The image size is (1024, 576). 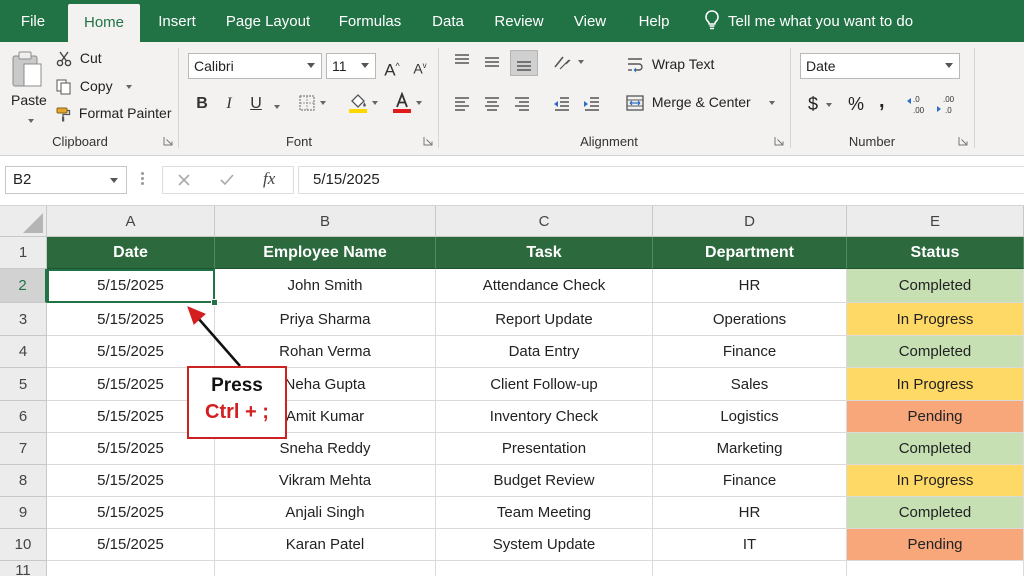 I want to click on task-cell: Report Update, so click(x=544, y=319).